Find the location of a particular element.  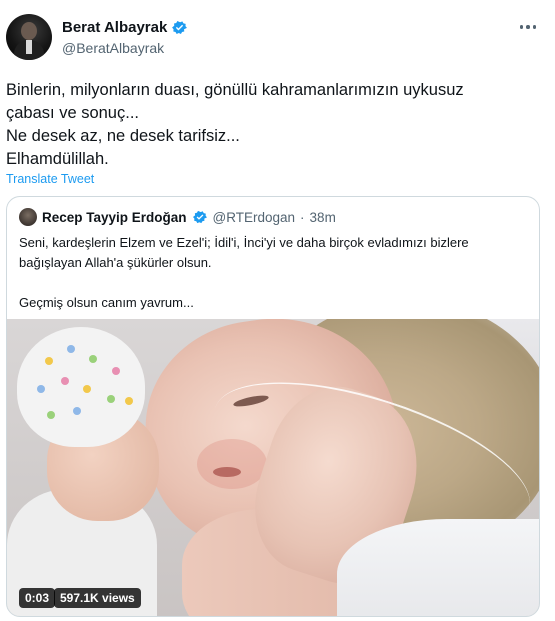

author-name: Berat Albayrak is located at coordinates (114, 27).